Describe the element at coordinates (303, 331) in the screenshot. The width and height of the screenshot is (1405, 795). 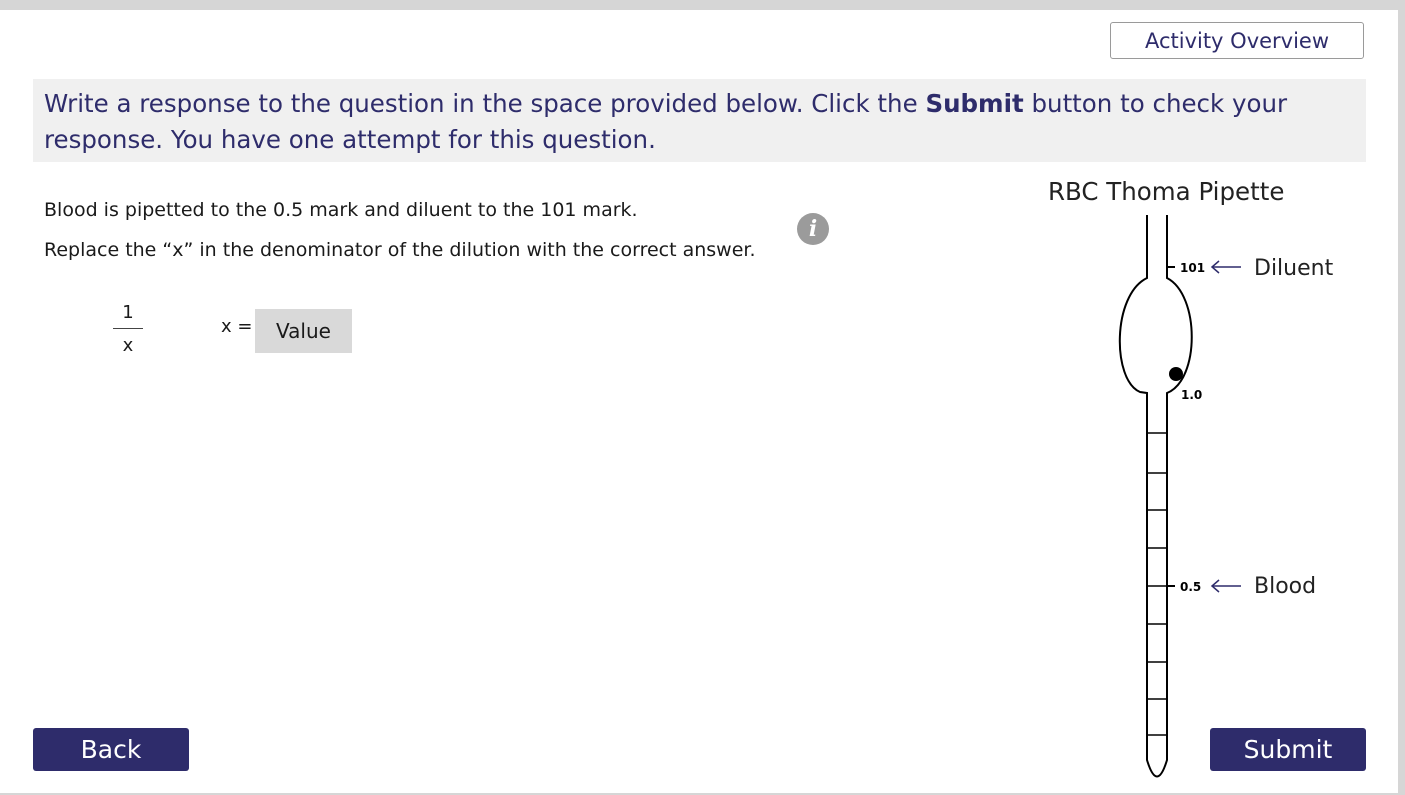
I see `value-input` at that location.